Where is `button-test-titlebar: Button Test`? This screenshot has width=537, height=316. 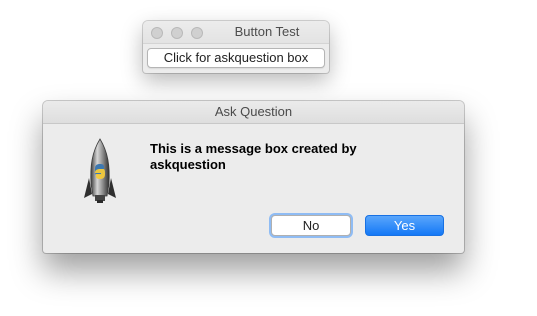 button-test-titlebar: Button Test is located at coordinates (236, 32).